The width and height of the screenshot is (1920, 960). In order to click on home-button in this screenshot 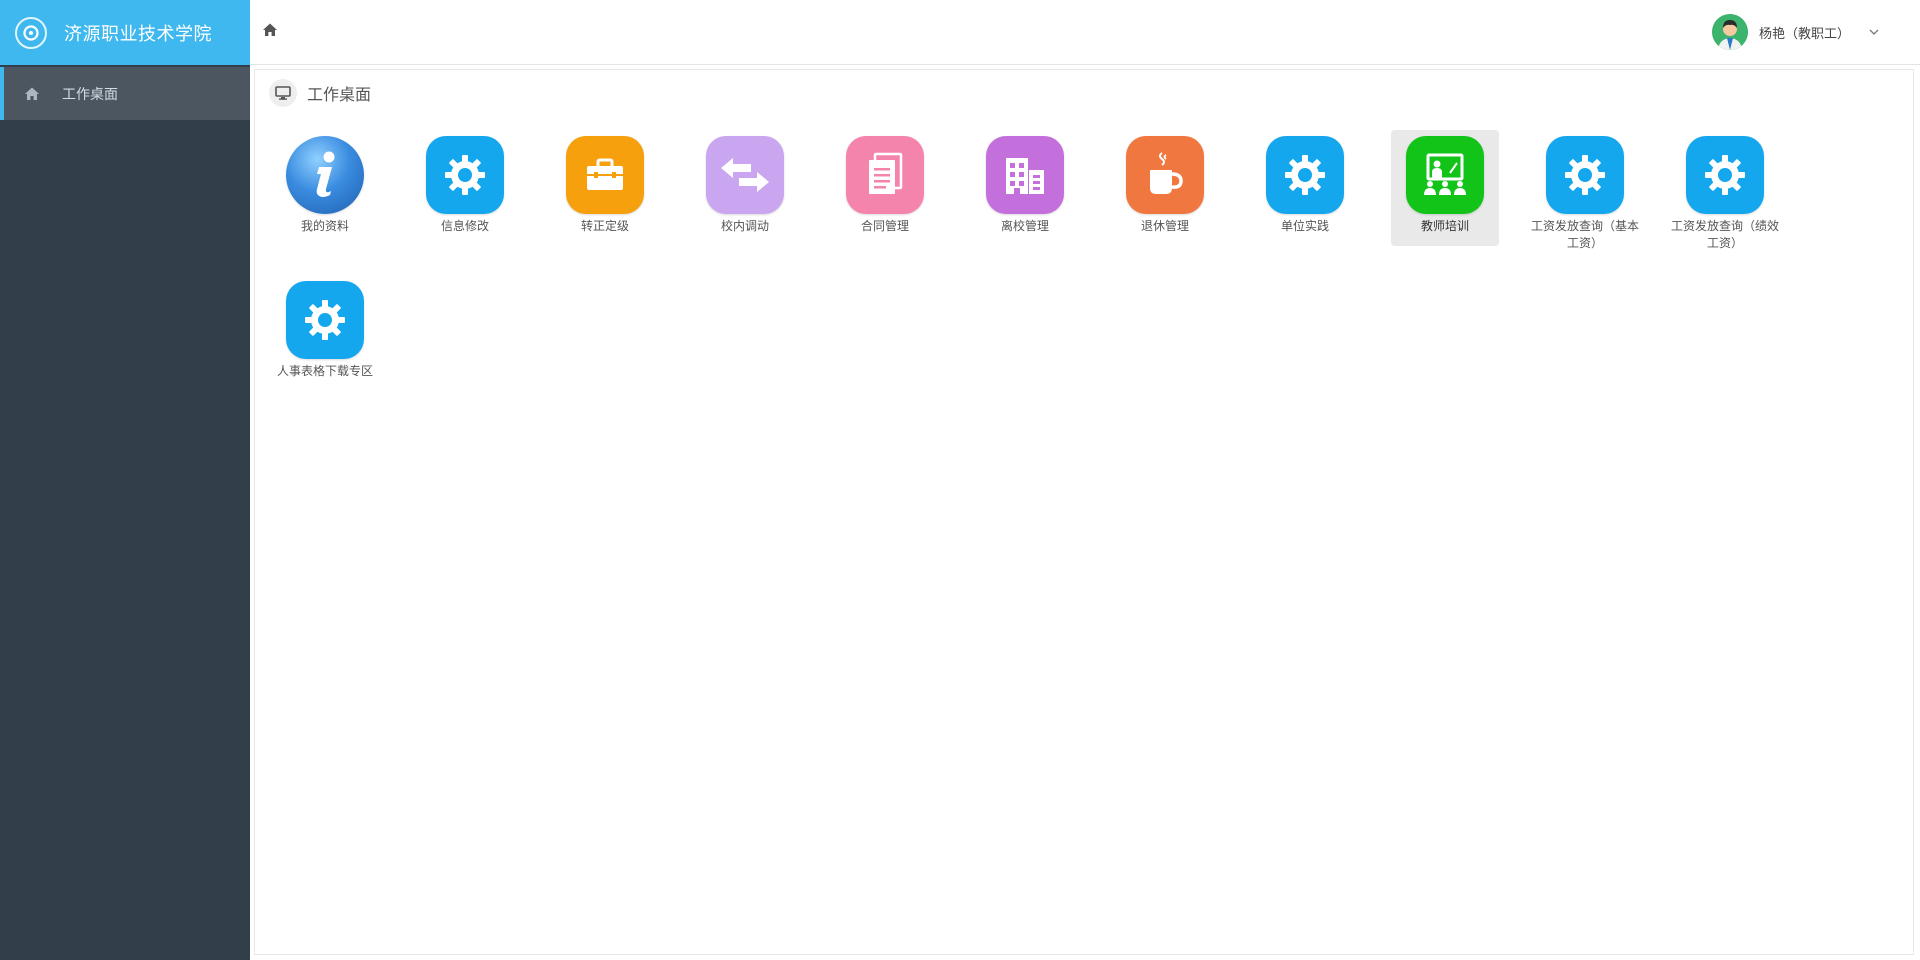, I will do `click(271, 31)`.